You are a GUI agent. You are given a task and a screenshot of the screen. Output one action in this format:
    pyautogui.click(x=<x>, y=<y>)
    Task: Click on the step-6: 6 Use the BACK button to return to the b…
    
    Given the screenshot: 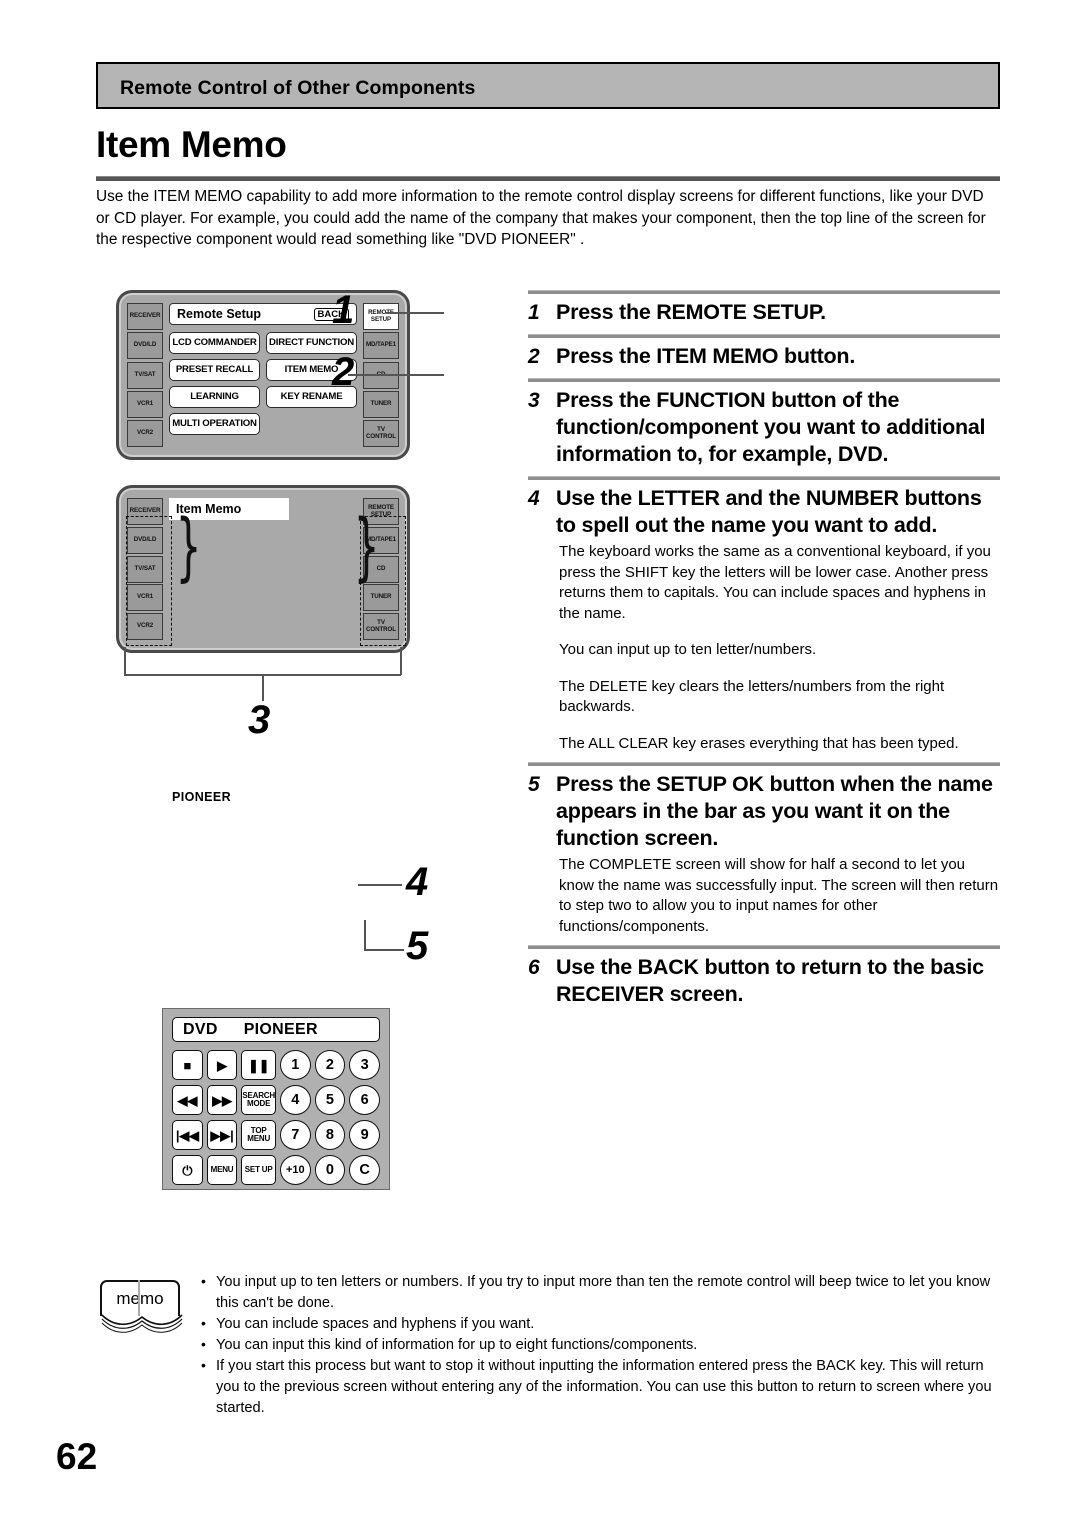 What is the action you would take?
    pyautogui.click(x=764, y=982)
    